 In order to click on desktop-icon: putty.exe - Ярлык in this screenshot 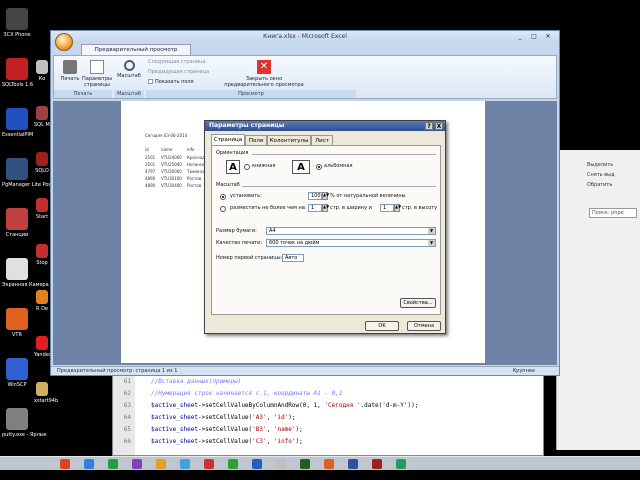, I will do `click(24, 423)`.